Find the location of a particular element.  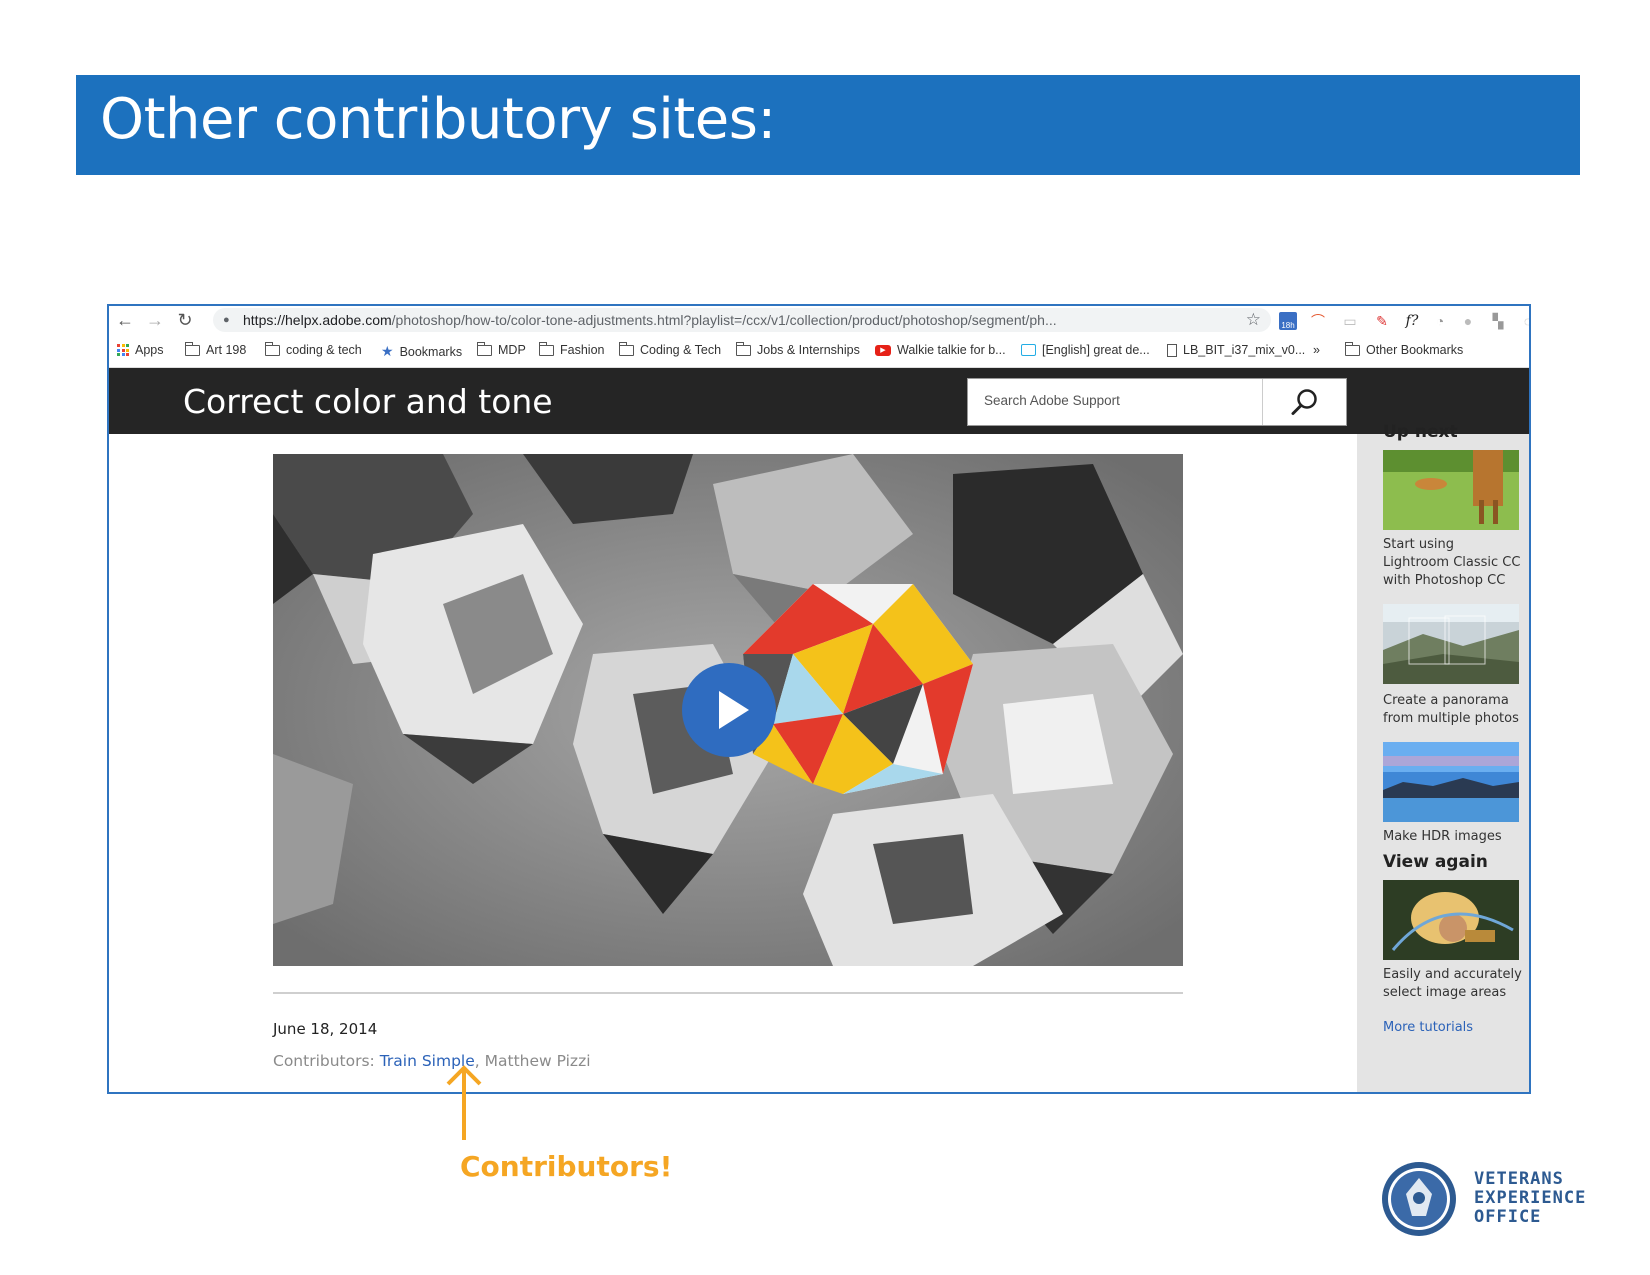

bookmark-apps: Apps is located at coordinates (140, 350).